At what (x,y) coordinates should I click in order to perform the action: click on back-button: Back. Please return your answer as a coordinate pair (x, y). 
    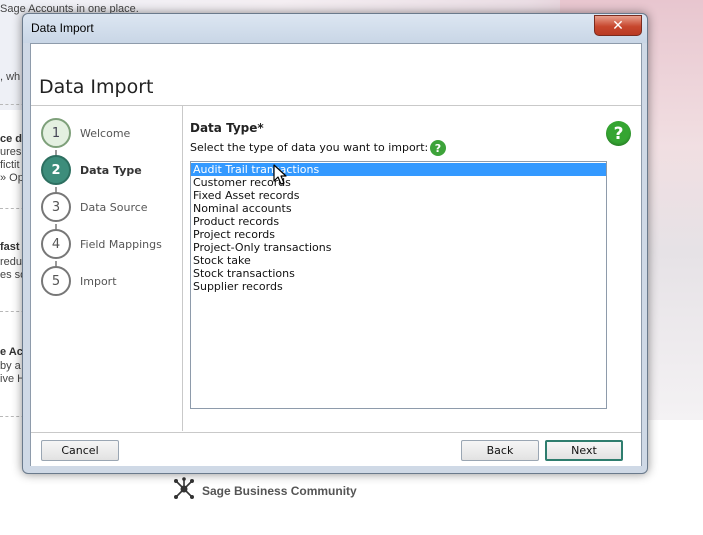
    Looking at the image, I should click on (500, 450).